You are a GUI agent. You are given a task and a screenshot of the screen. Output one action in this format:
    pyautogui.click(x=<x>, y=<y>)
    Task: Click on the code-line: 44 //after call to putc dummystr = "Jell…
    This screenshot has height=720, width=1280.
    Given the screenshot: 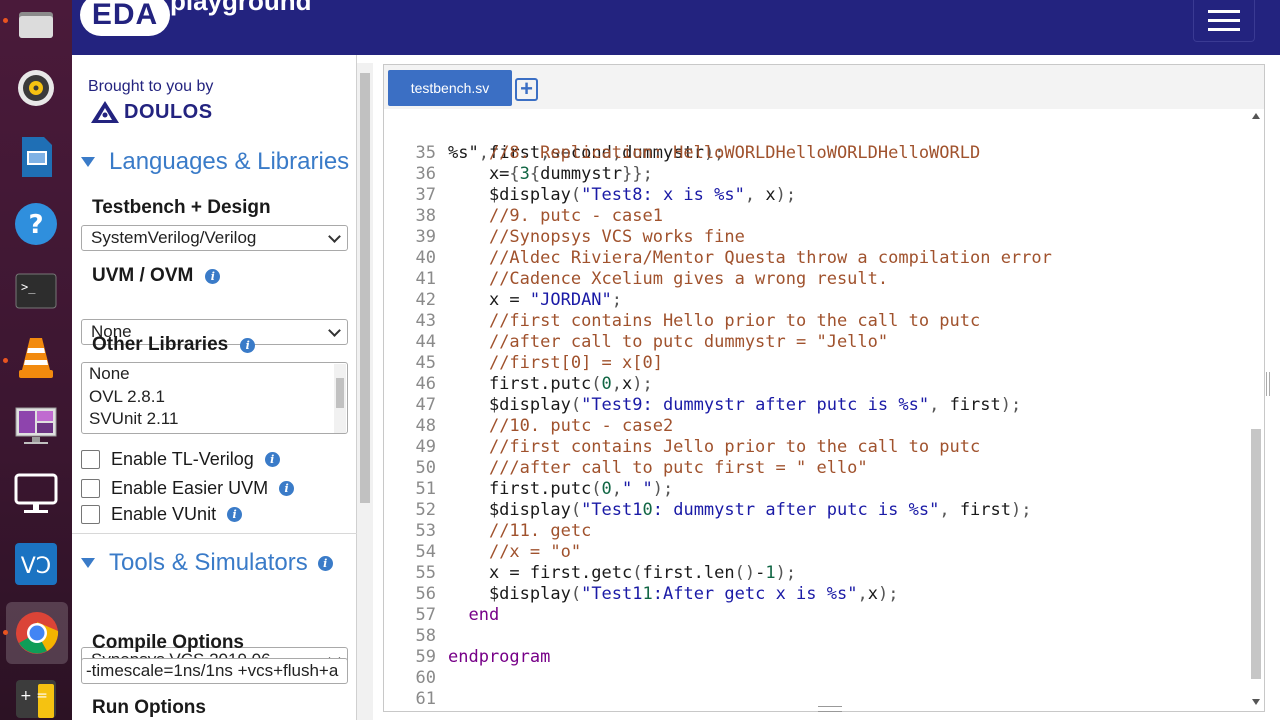 What is the action you would take?
    pyautogui.click(x=817, y=342)
    